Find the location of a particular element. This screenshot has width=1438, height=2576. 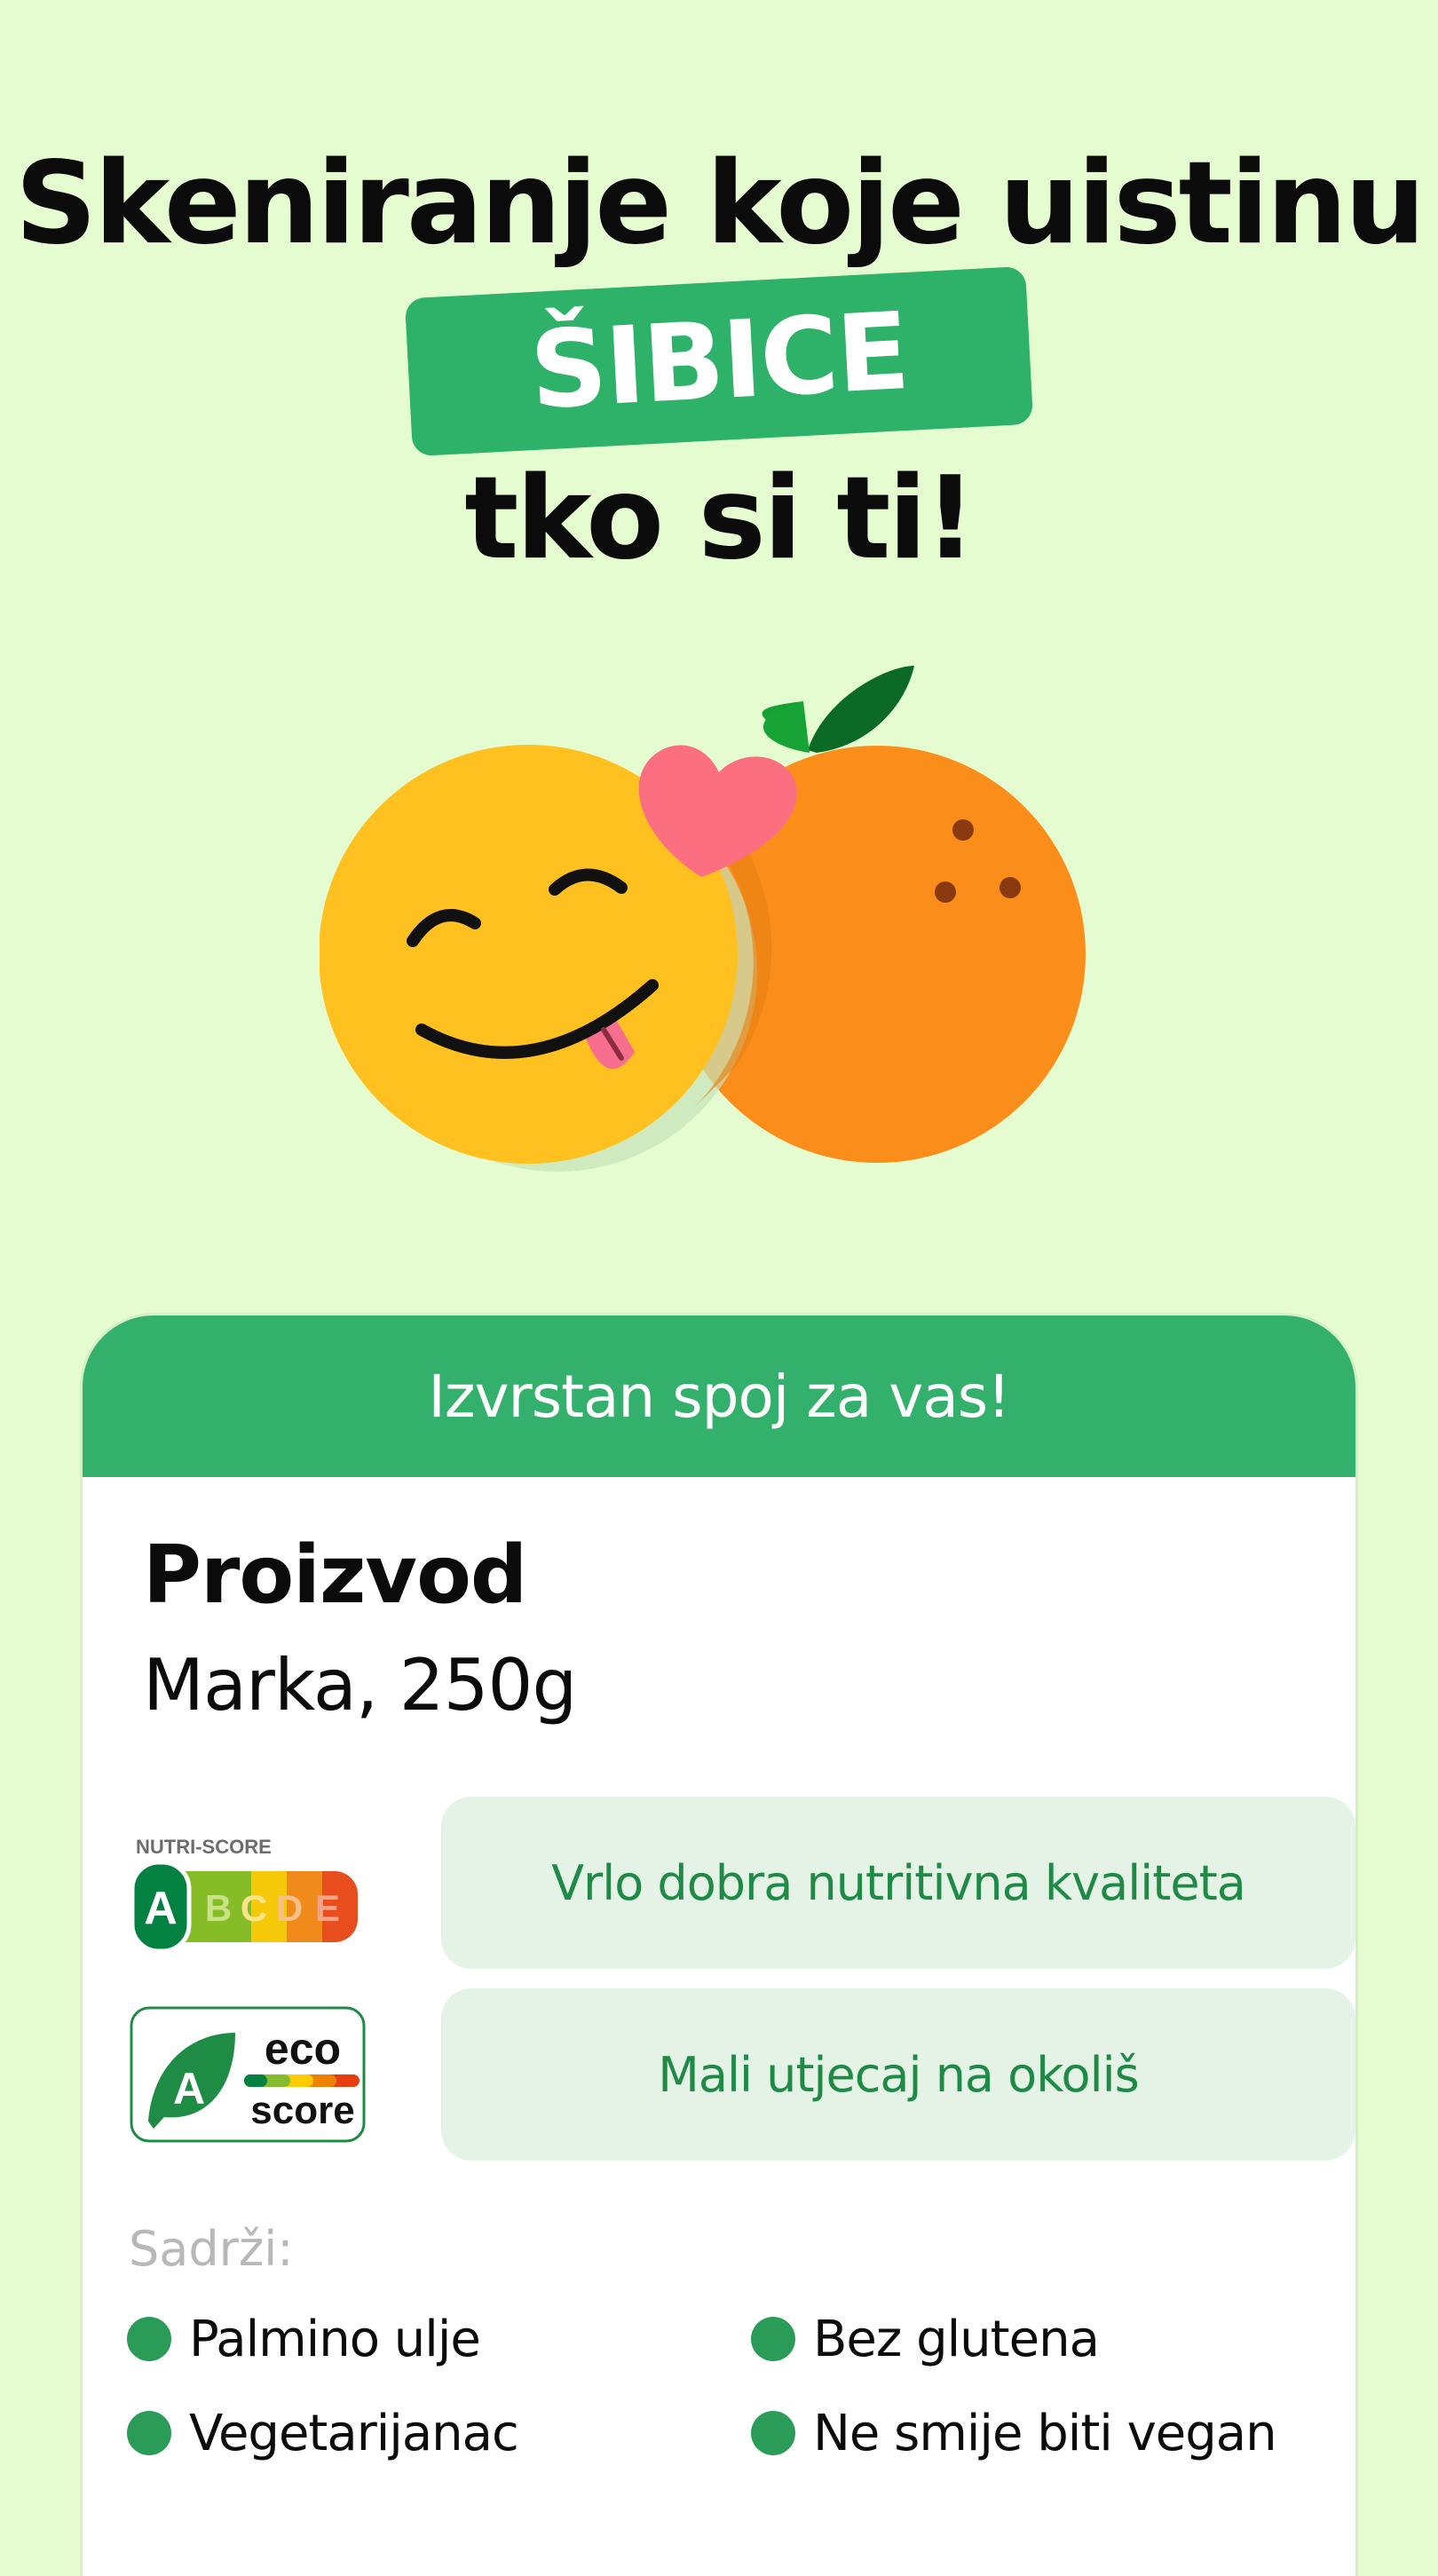

eco-logo-line2: score is located at coordinates (302, 2110).